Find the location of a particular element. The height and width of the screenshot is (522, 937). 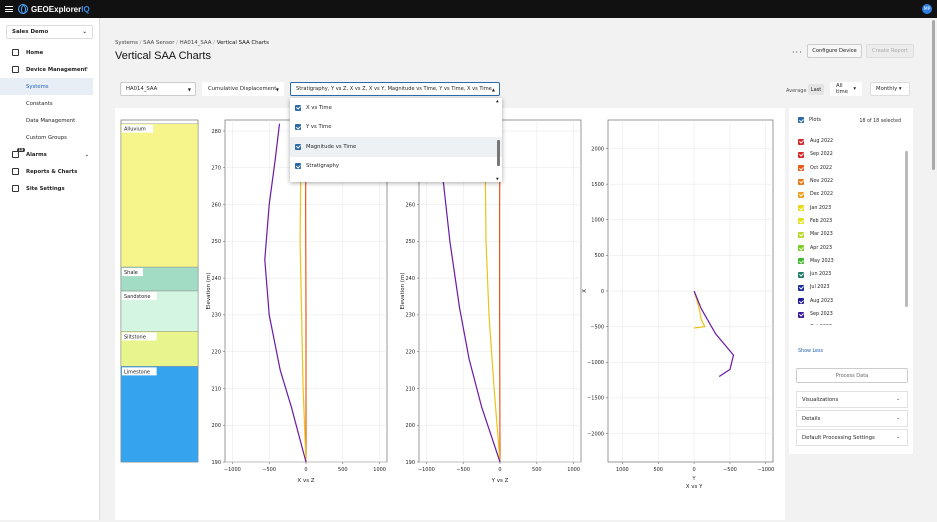

plot-item: Feb 2023 is located at coordinates (850, 221).